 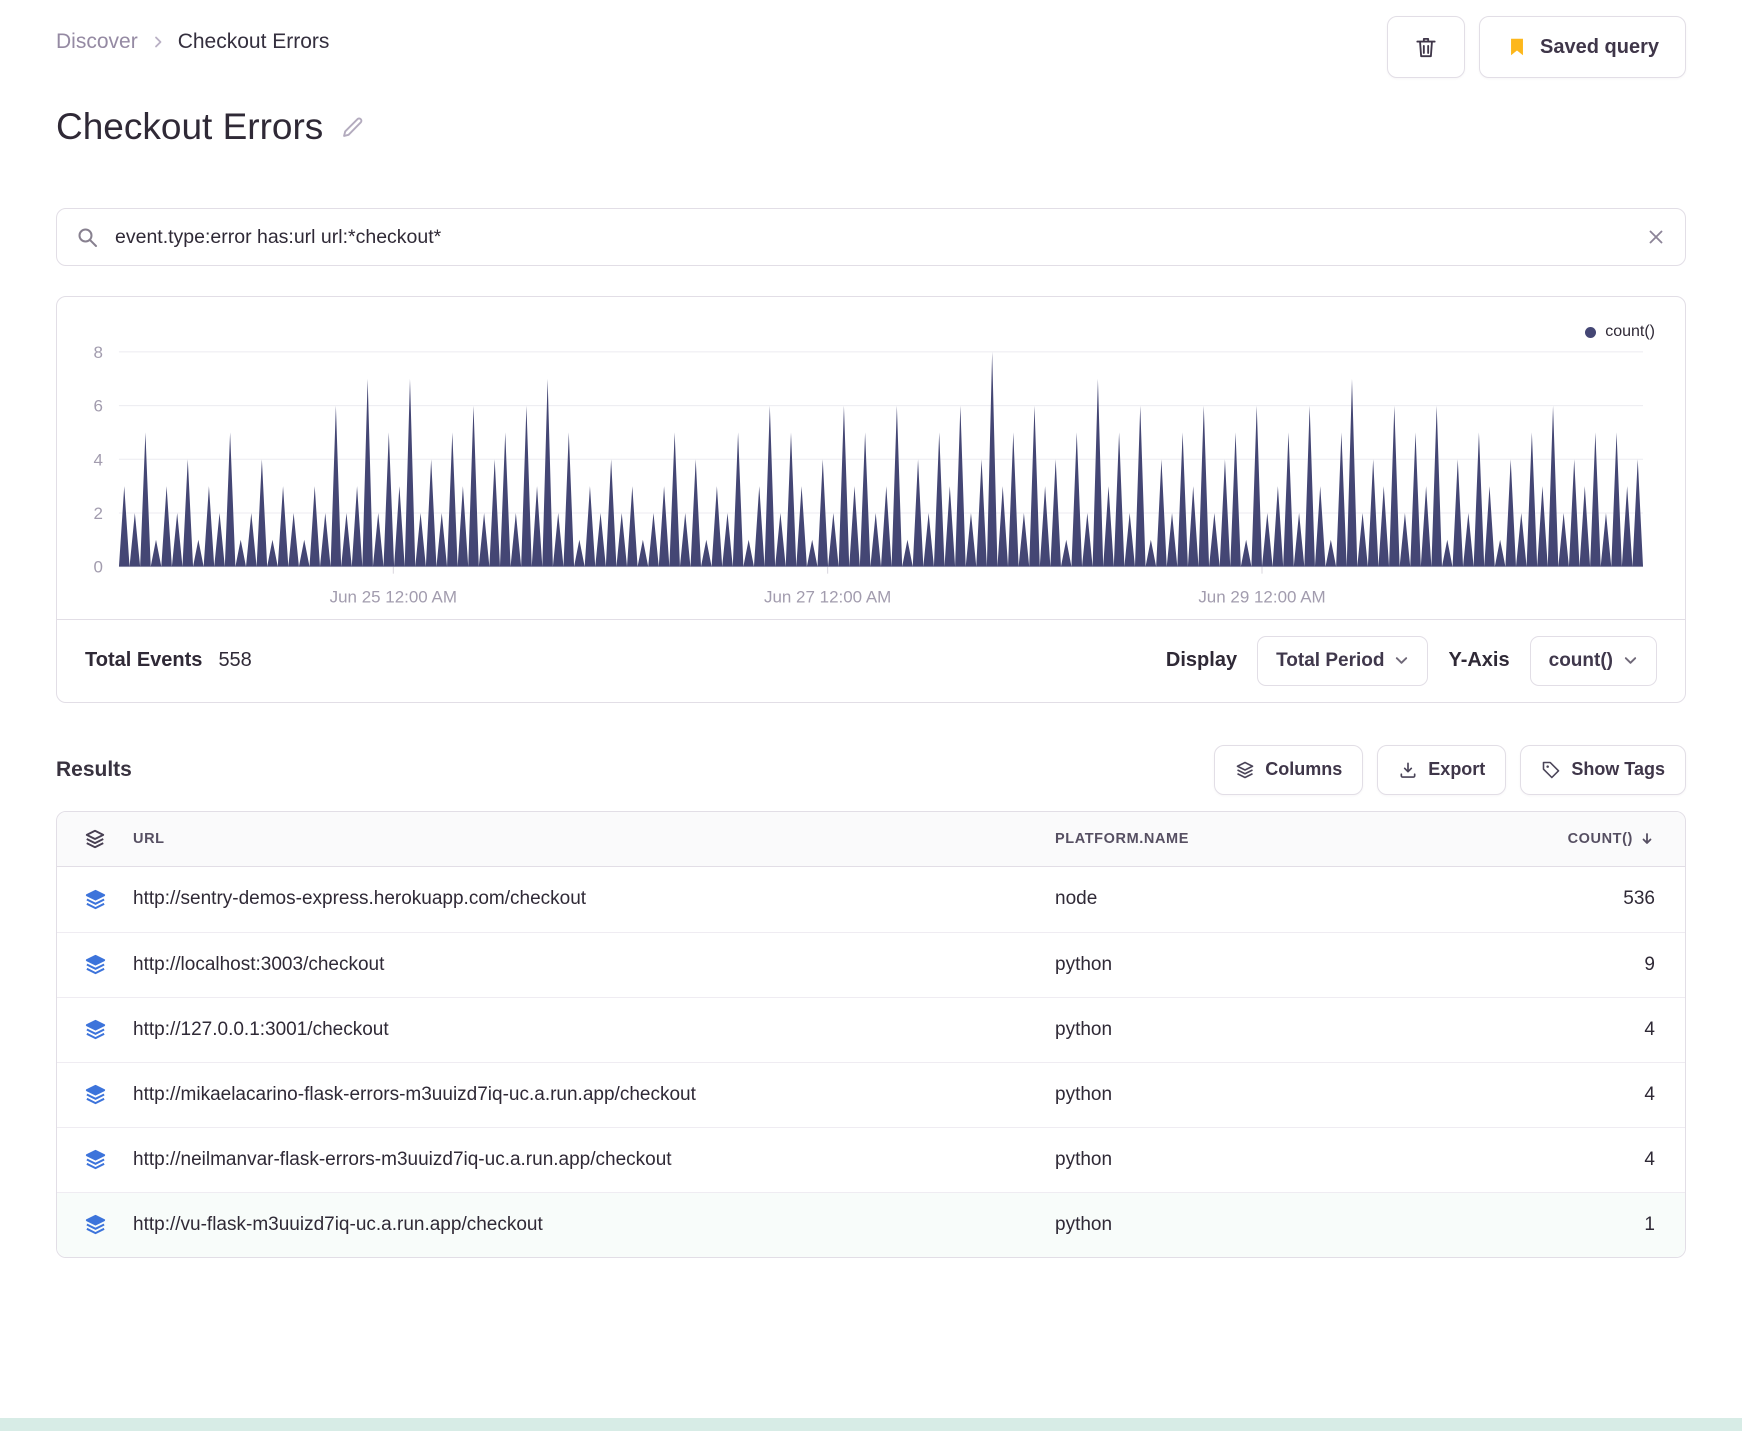 I want to click on row-url: http://127.0.0.1:3001/checkout, so click(x=594, y=1030).